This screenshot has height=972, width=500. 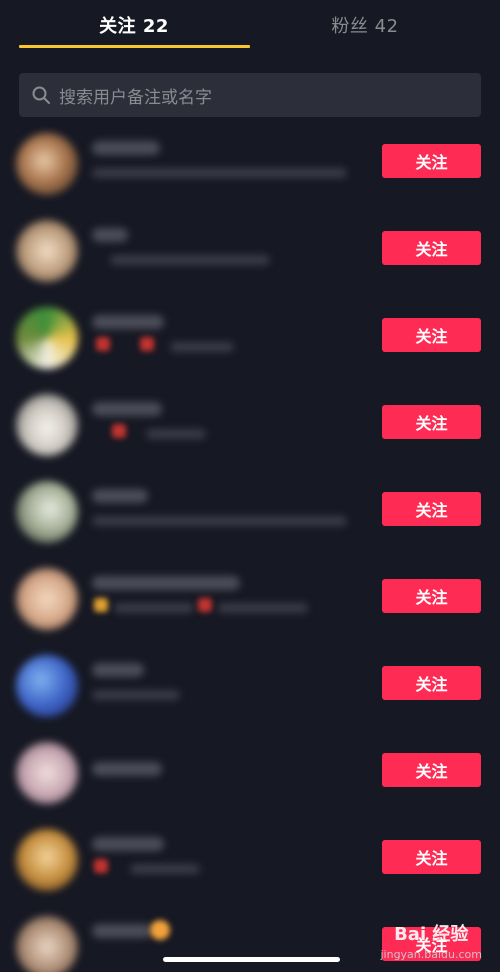 I want to click on tab-following: 关注 22, so click(x=134, y=25).